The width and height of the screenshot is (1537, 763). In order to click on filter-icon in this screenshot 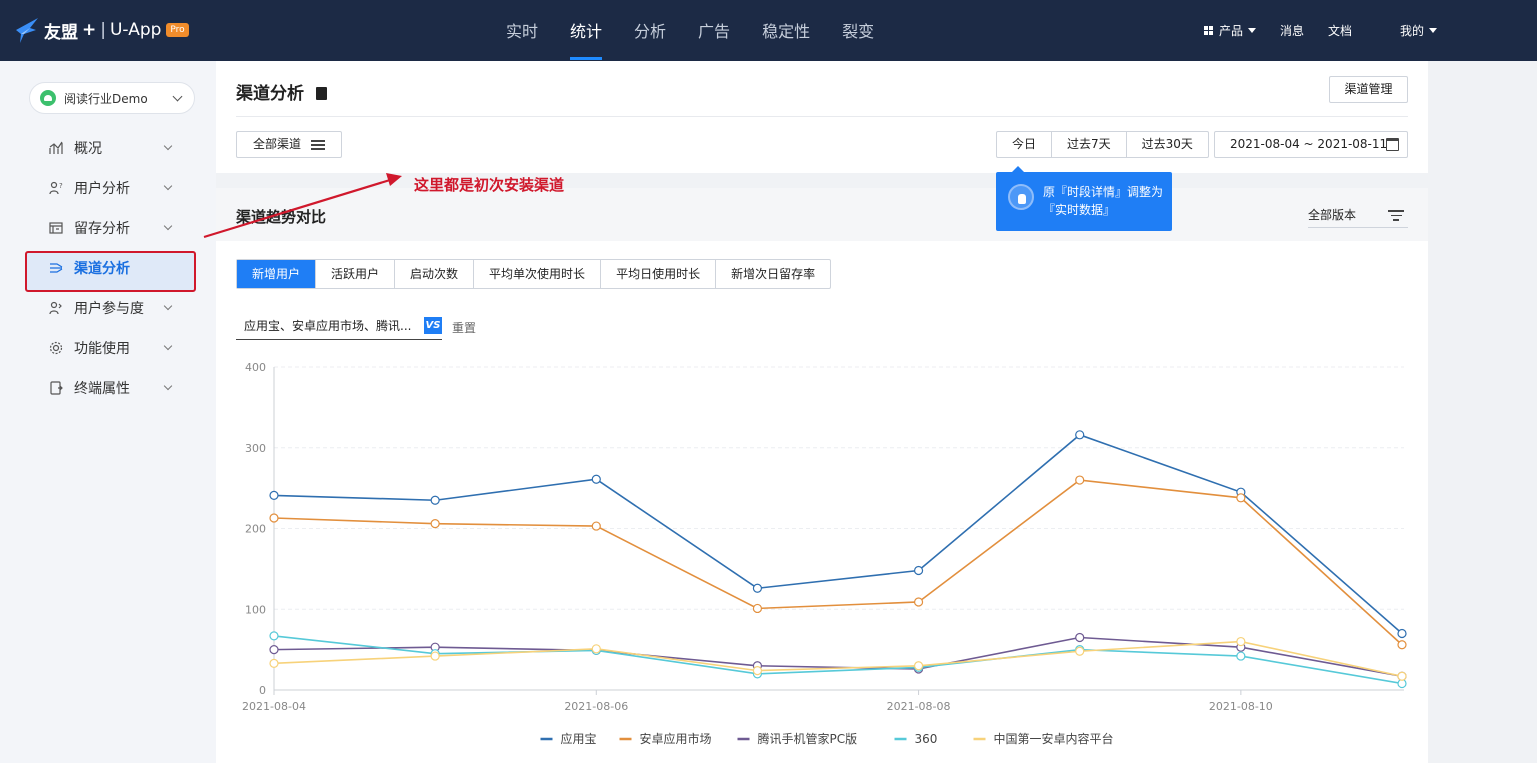, I will do `click(1396, 216)`.